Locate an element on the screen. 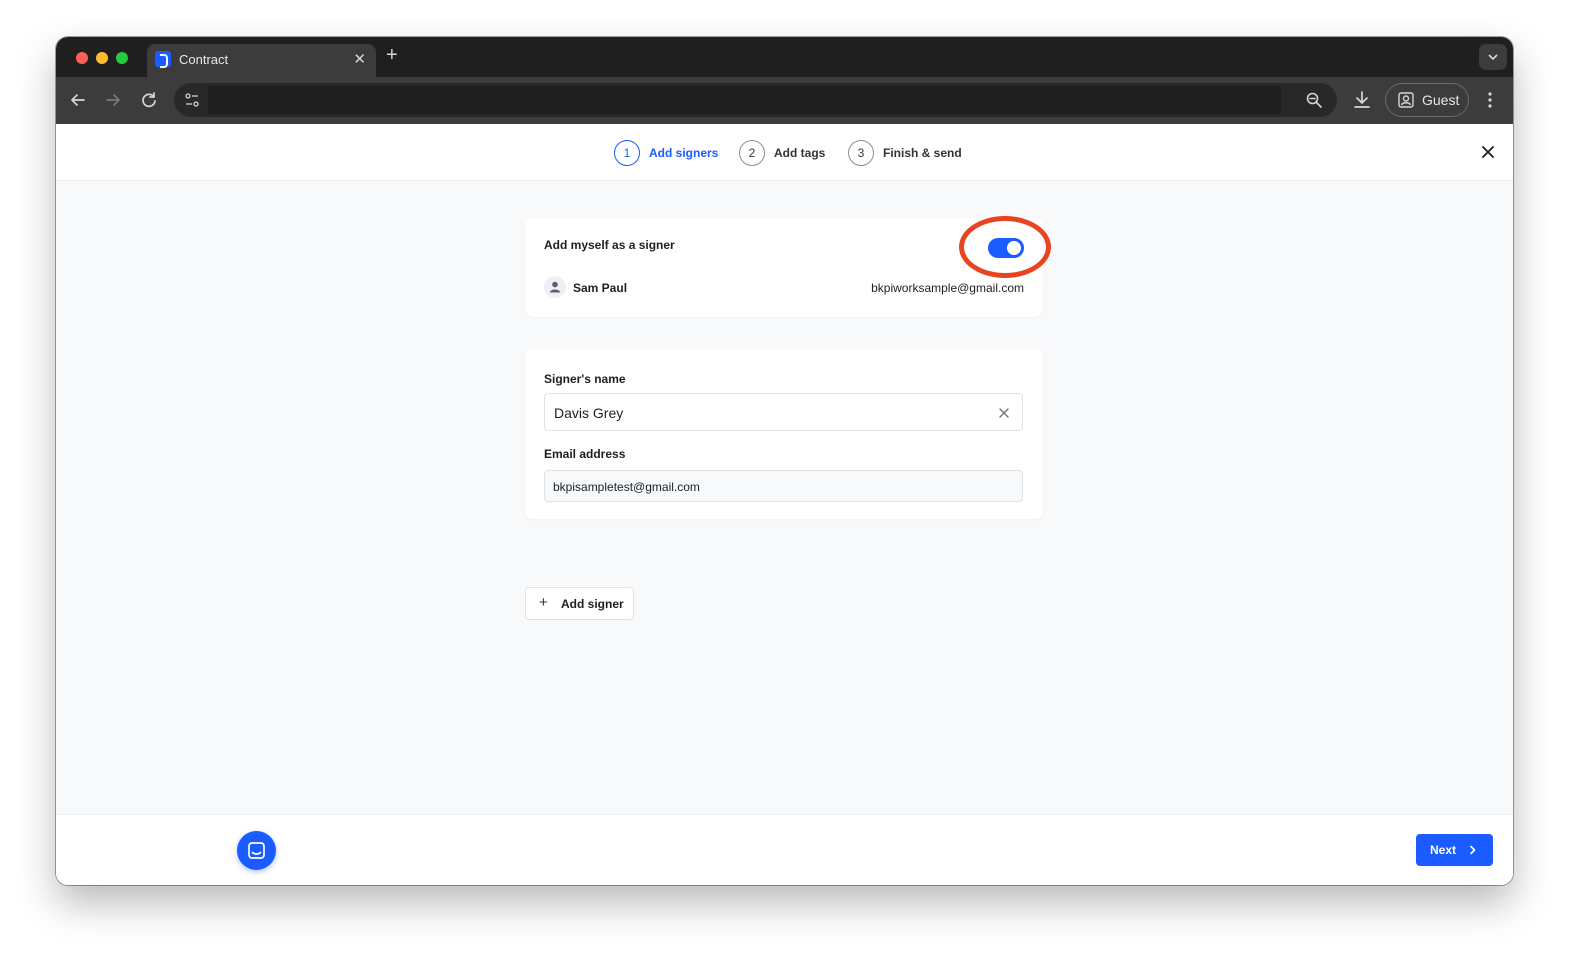 The height and width of the screenshot is (960, 1571). tab-search-button is located at coordinates (1493, 57).